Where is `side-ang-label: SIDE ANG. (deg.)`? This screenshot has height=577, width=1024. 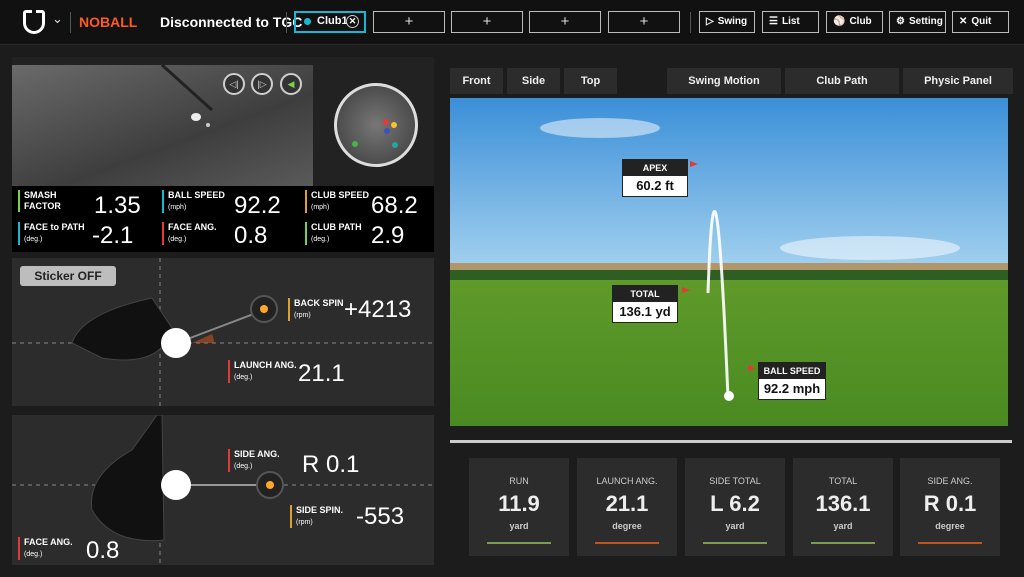
side-ang-label: SIDE ANG. (deg.) is located at coordinates (254, 460).